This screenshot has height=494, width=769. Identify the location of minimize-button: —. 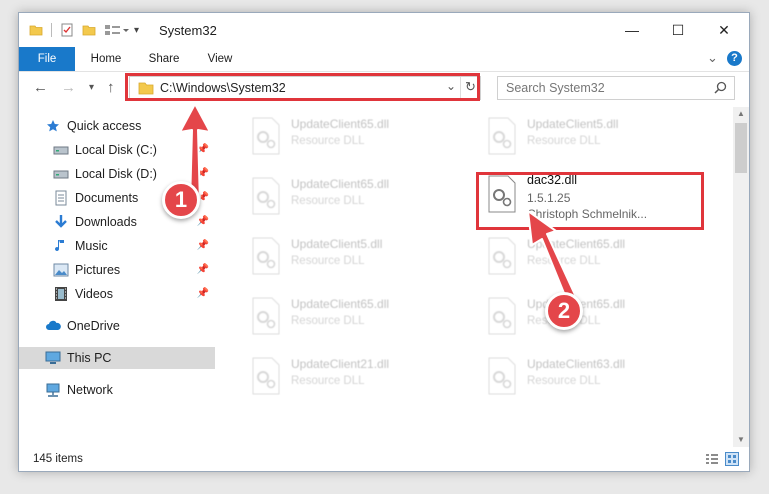
(632, 30).